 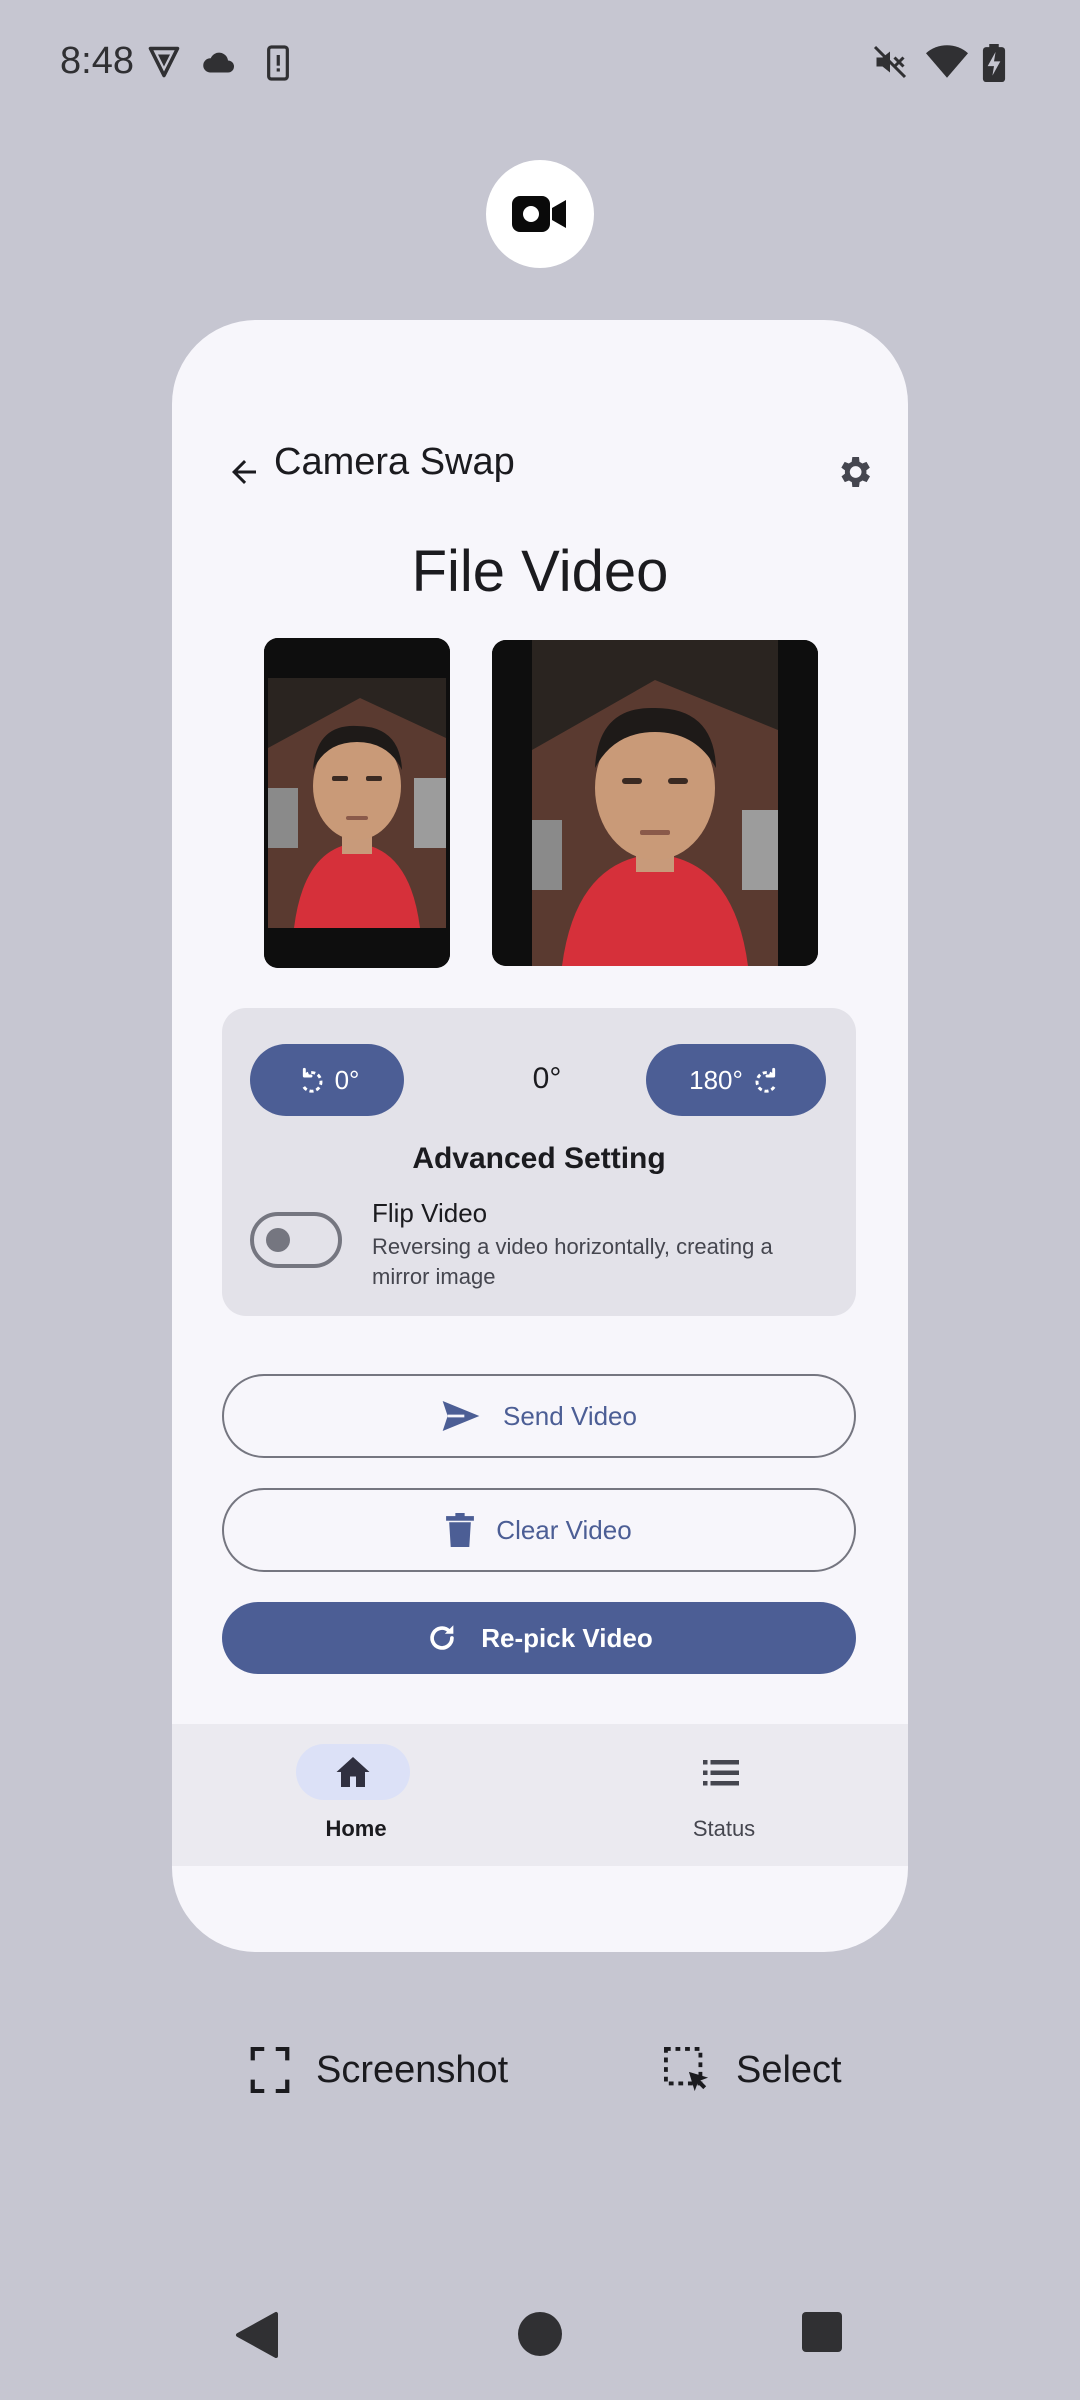 I want to click on portrait-video-preview, so click(x=357, y=803).